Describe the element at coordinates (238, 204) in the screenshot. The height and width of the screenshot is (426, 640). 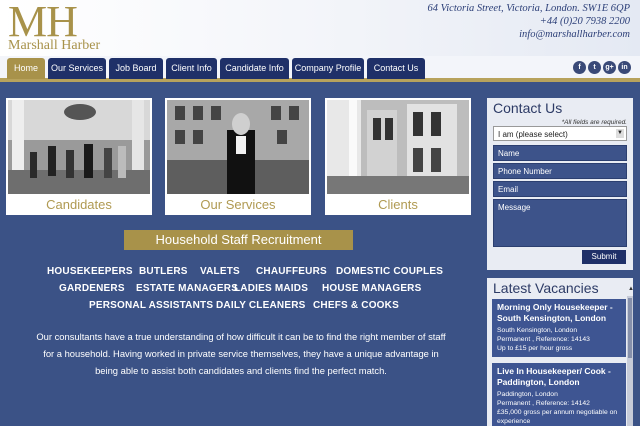
I see `tile-caption: Our Services` at that location.